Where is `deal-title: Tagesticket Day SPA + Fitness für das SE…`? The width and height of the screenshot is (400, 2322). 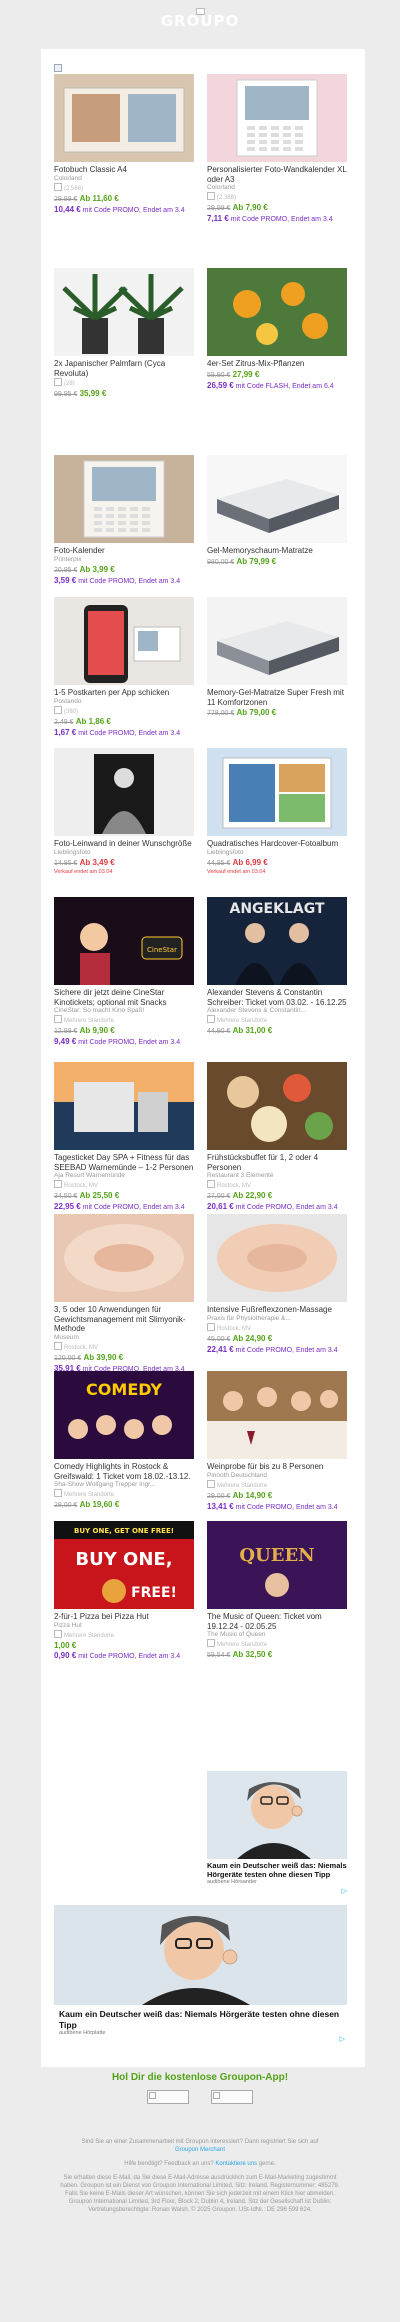 deal-title: Tagesticket Day SPA + Fitness für das SE… is located at coordinates (124, 1162).